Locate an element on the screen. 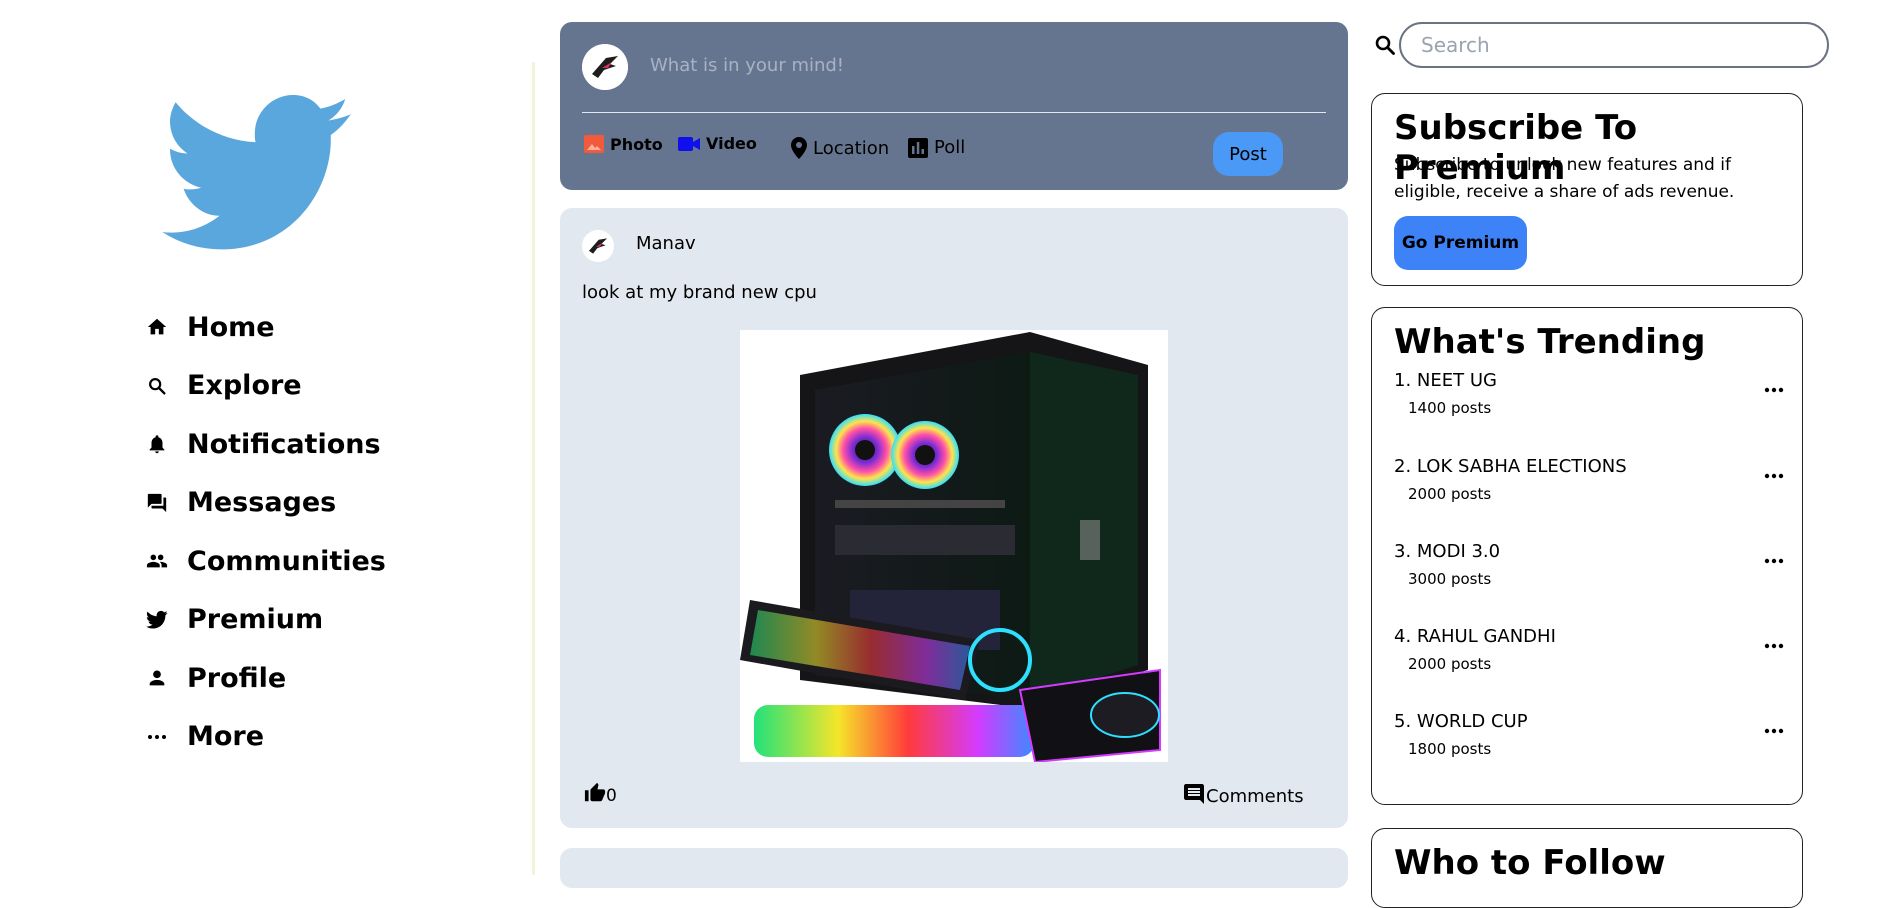 The image size is (1898, 908). sidebar-item-notifications: Notifications is located at coordinates (265, 444).